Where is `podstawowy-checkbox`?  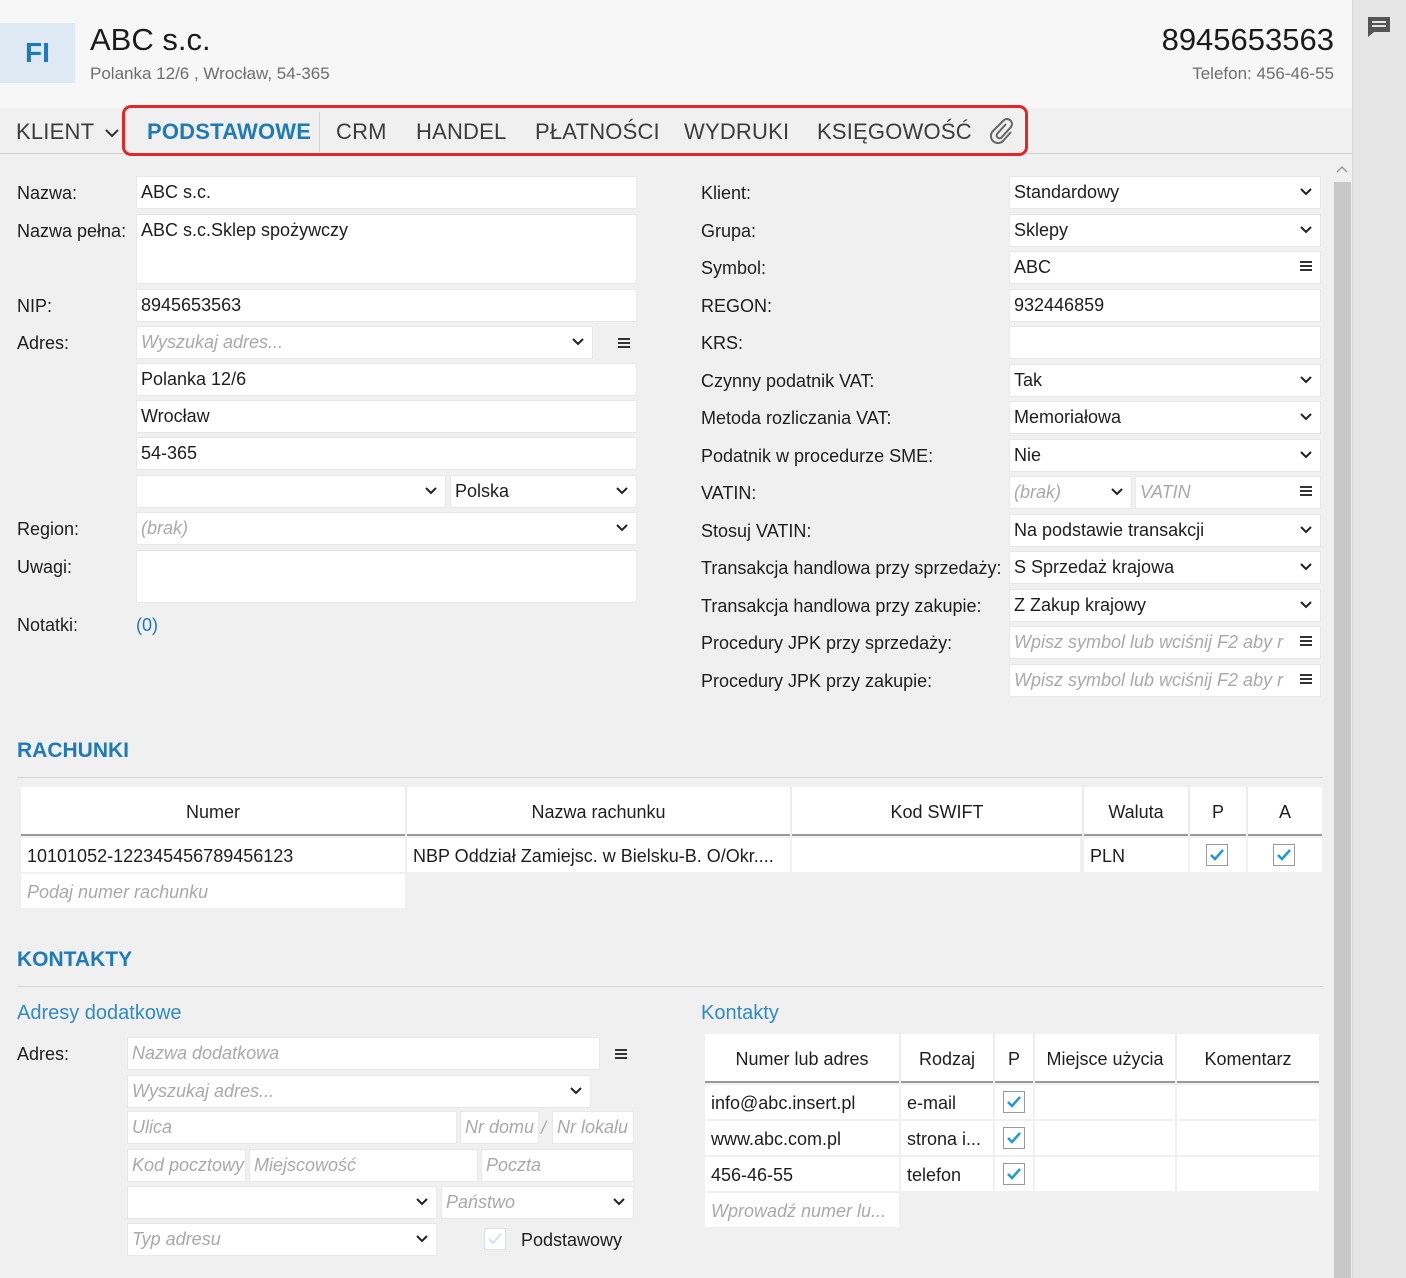
podstawowy-checkbox is located at coordinates (495, 1239).